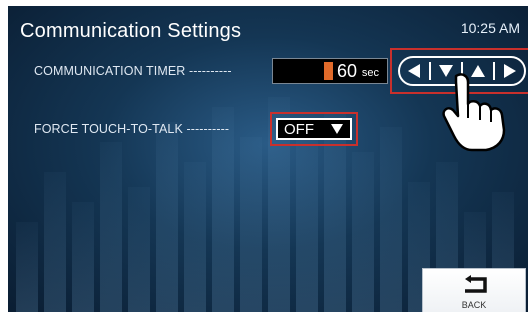 This screenshot has height=322, width=530. I want to click on back-button: BACK, so click(474, 290).